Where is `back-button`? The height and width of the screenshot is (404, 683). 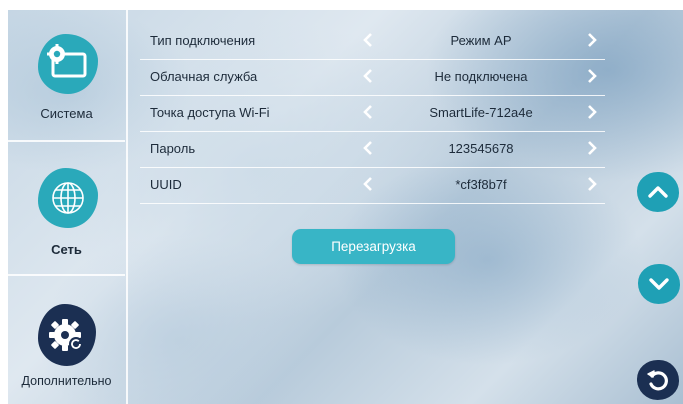 back-button is located at coordinates (658, 380).